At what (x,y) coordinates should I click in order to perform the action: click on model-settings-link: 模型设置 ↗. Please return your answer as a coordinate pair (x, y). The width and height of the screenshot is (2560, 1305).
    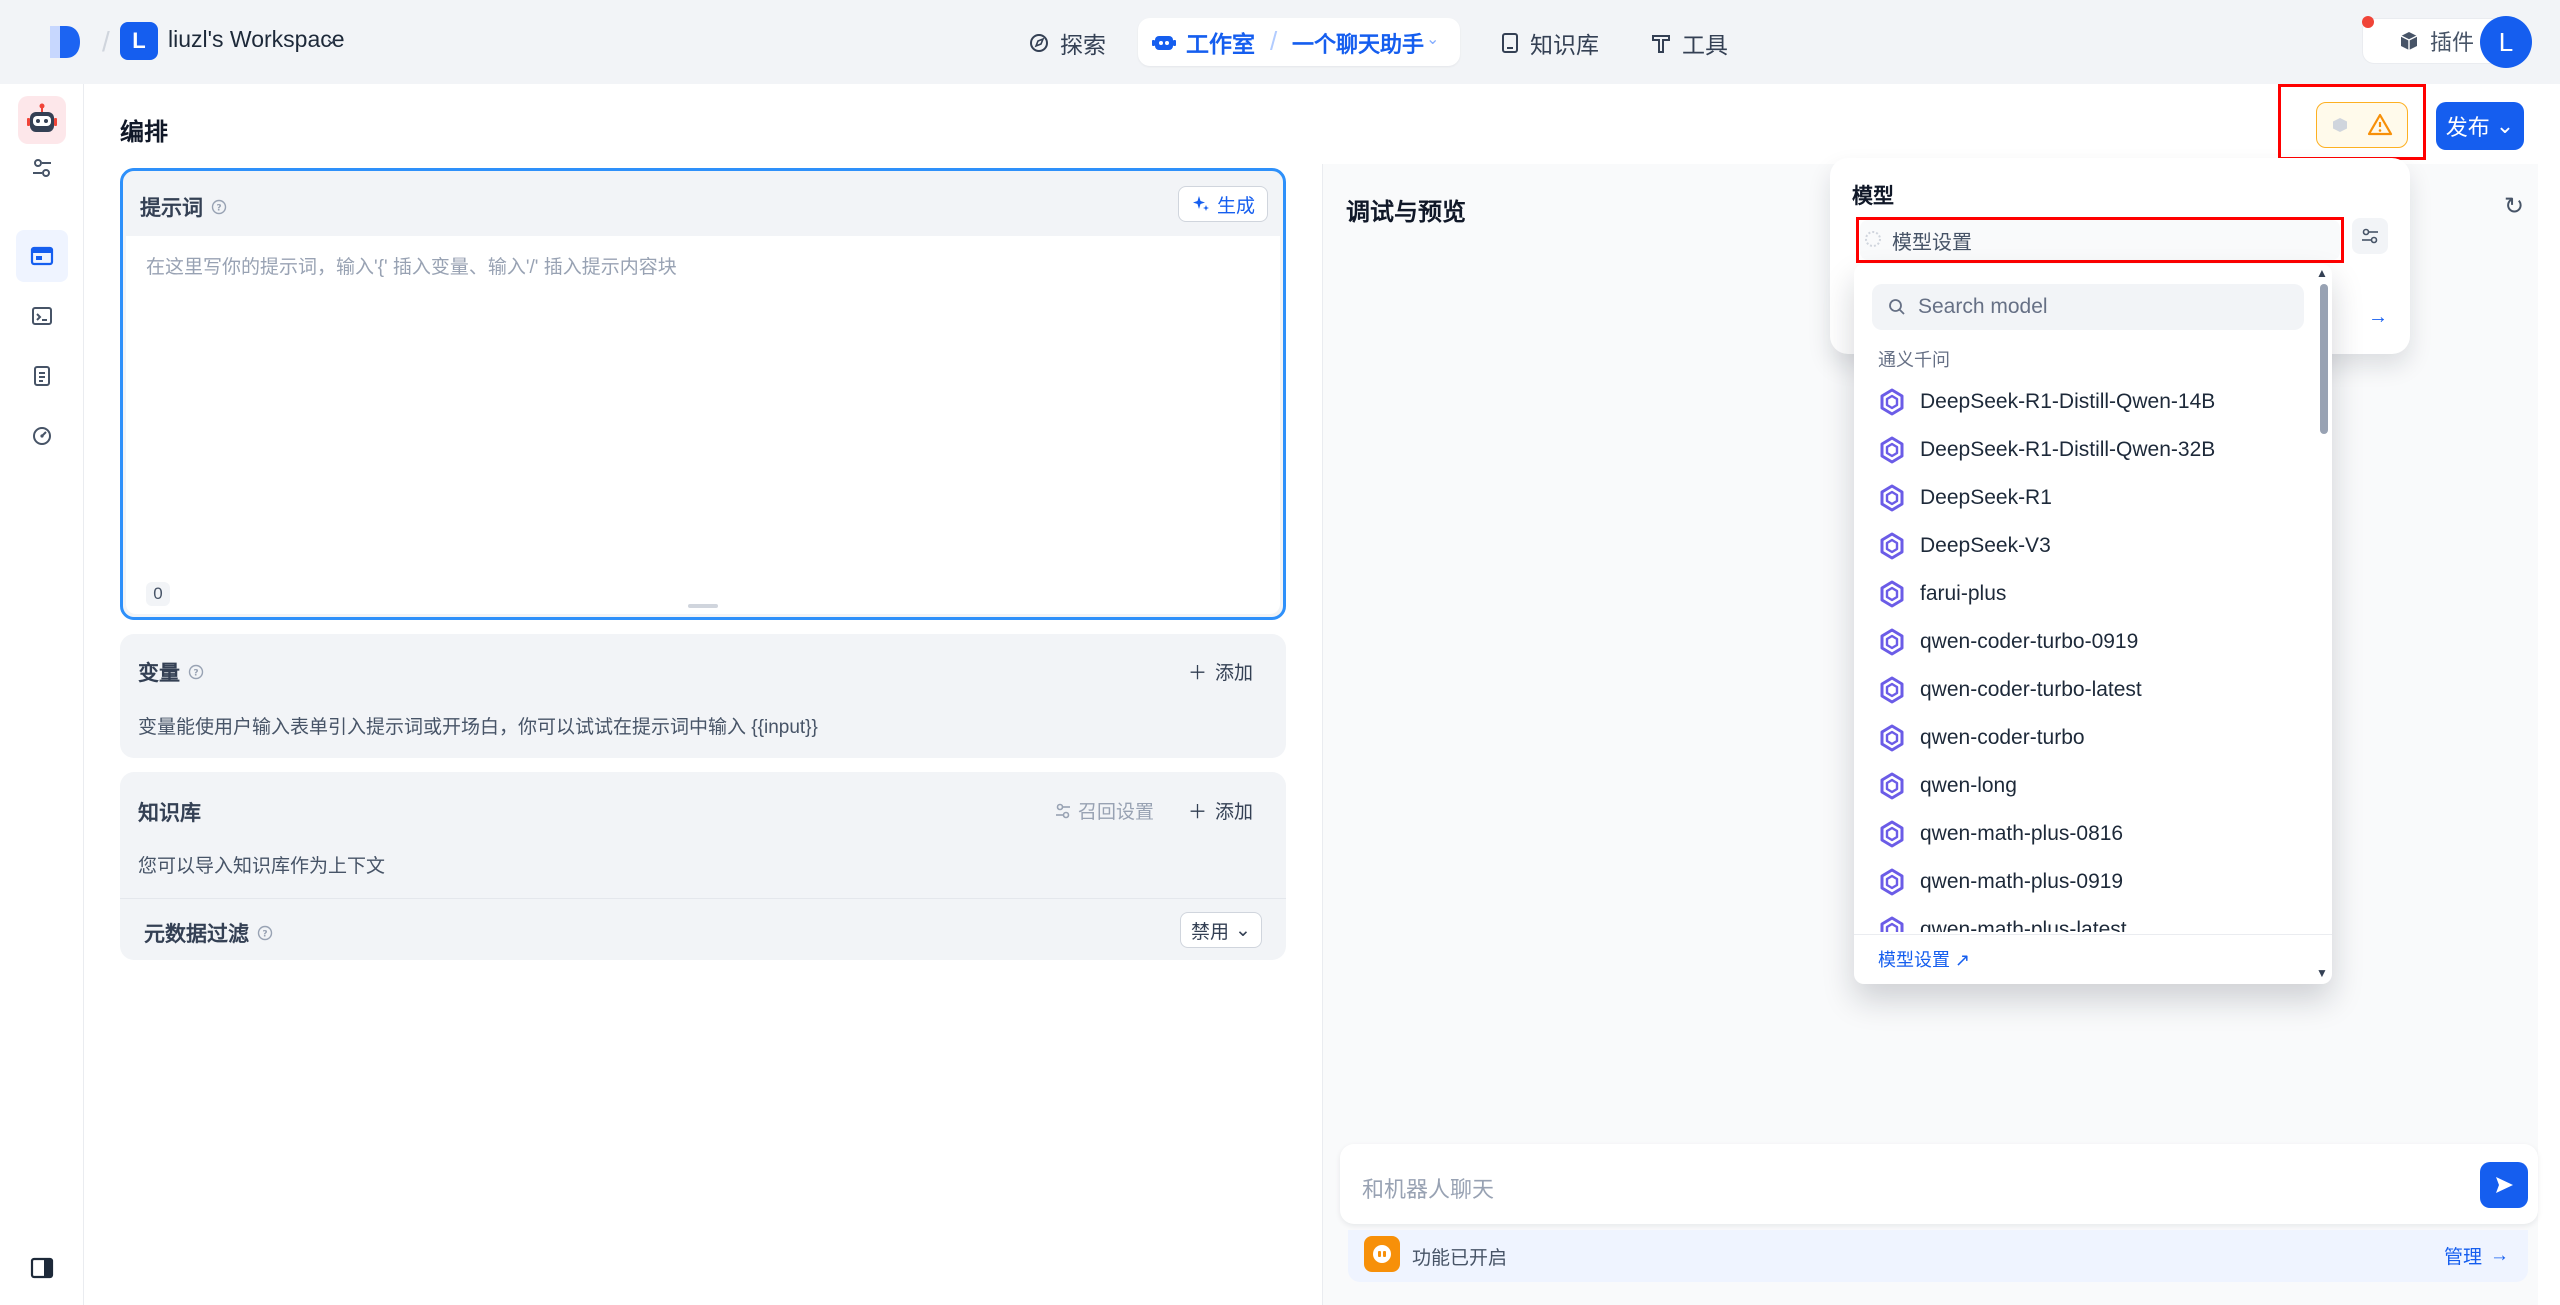
    Looking at the image, I should click on (1924, 959).